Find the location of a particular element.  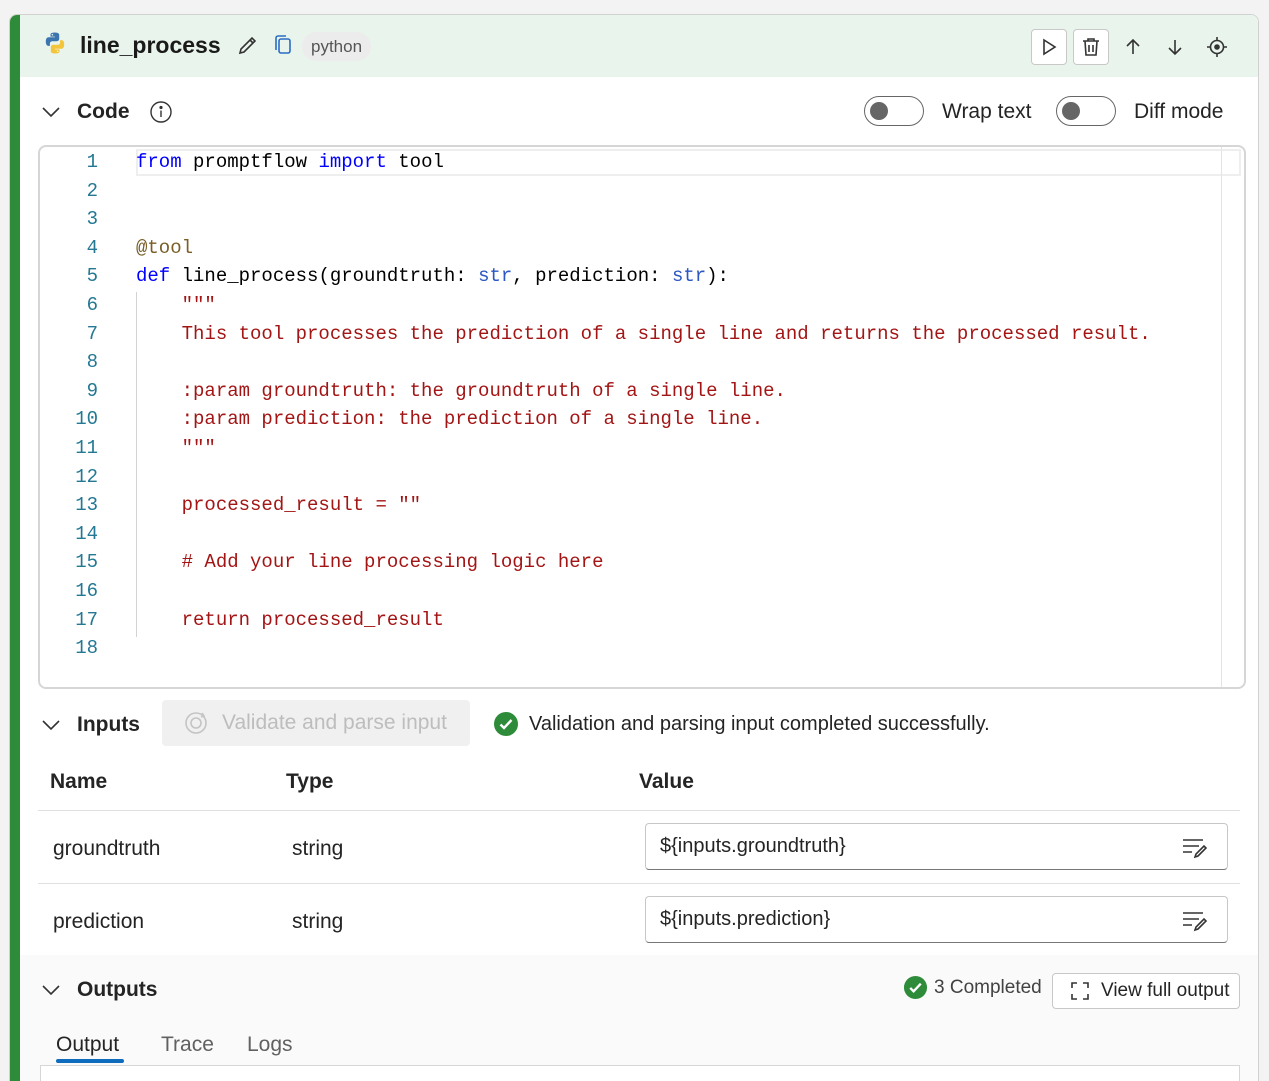

move-up-button is located at coordinates (1133, 47).